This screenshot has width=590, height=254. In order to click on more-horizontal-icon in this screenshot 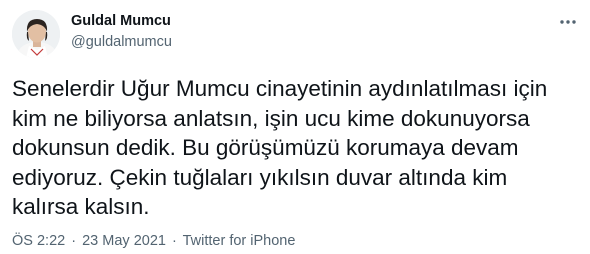, I will do `click(568, 22)`.